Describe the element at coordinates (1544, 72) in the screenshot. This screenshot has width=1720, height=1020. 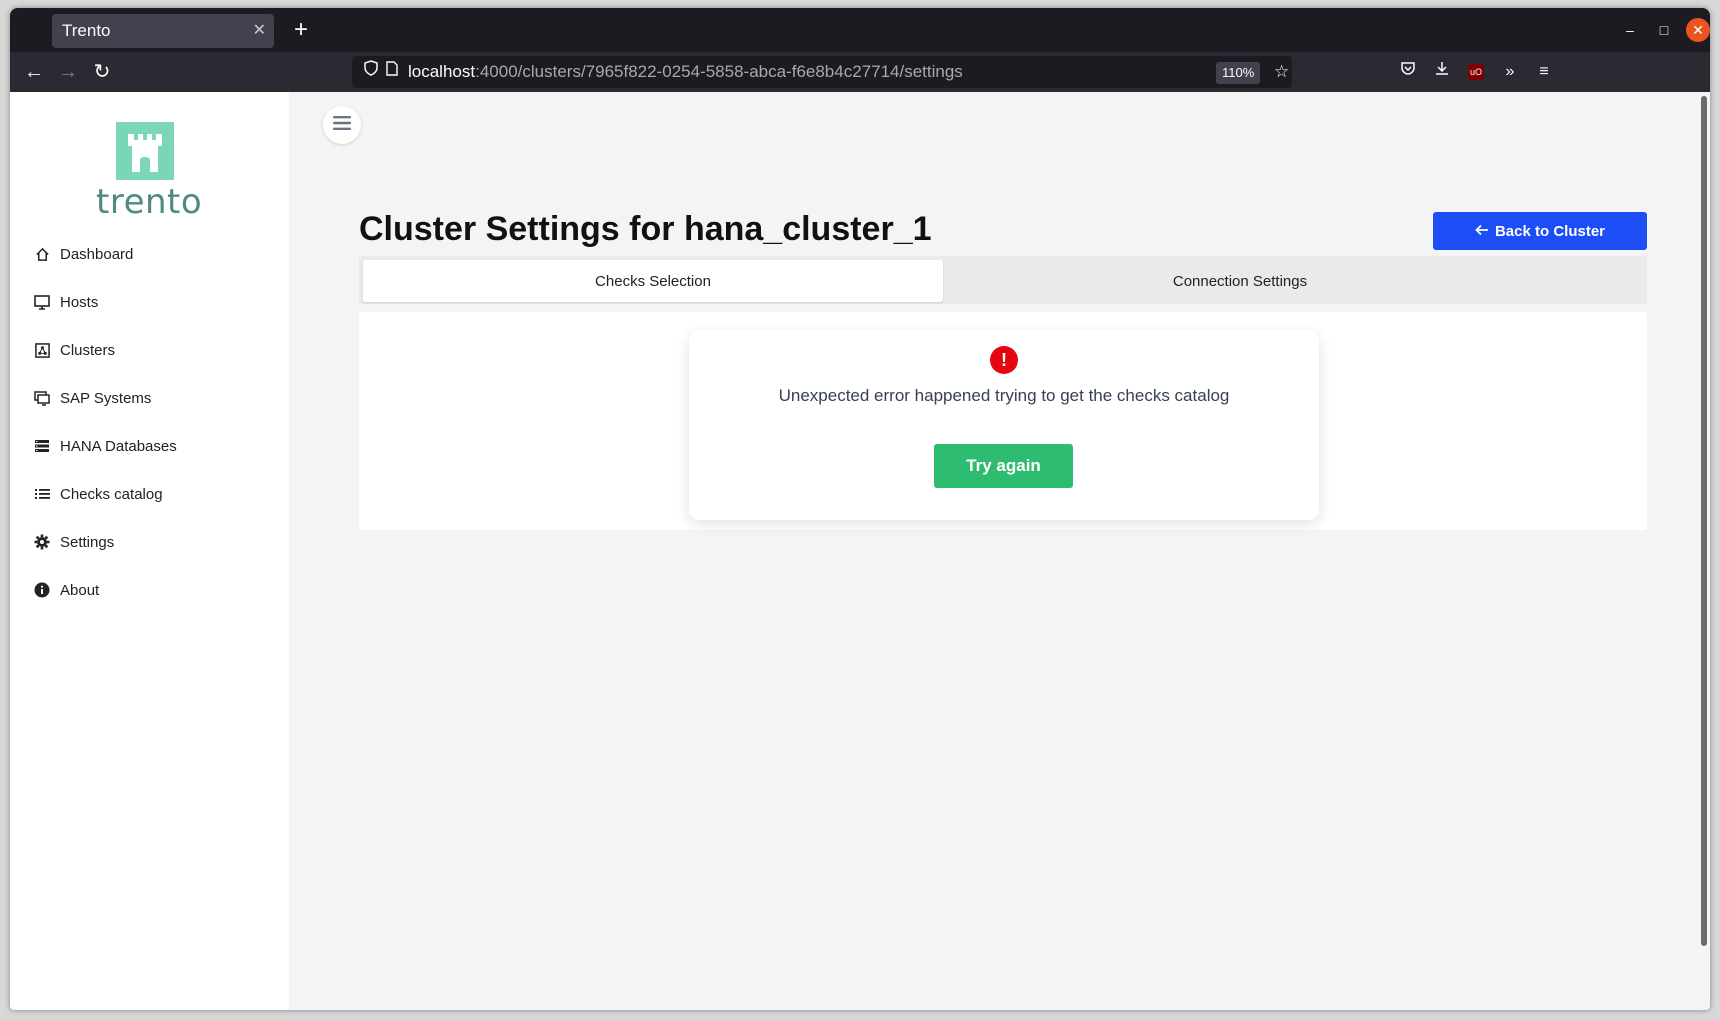
I see `hamburger-menu-icon: ≡` at that location.